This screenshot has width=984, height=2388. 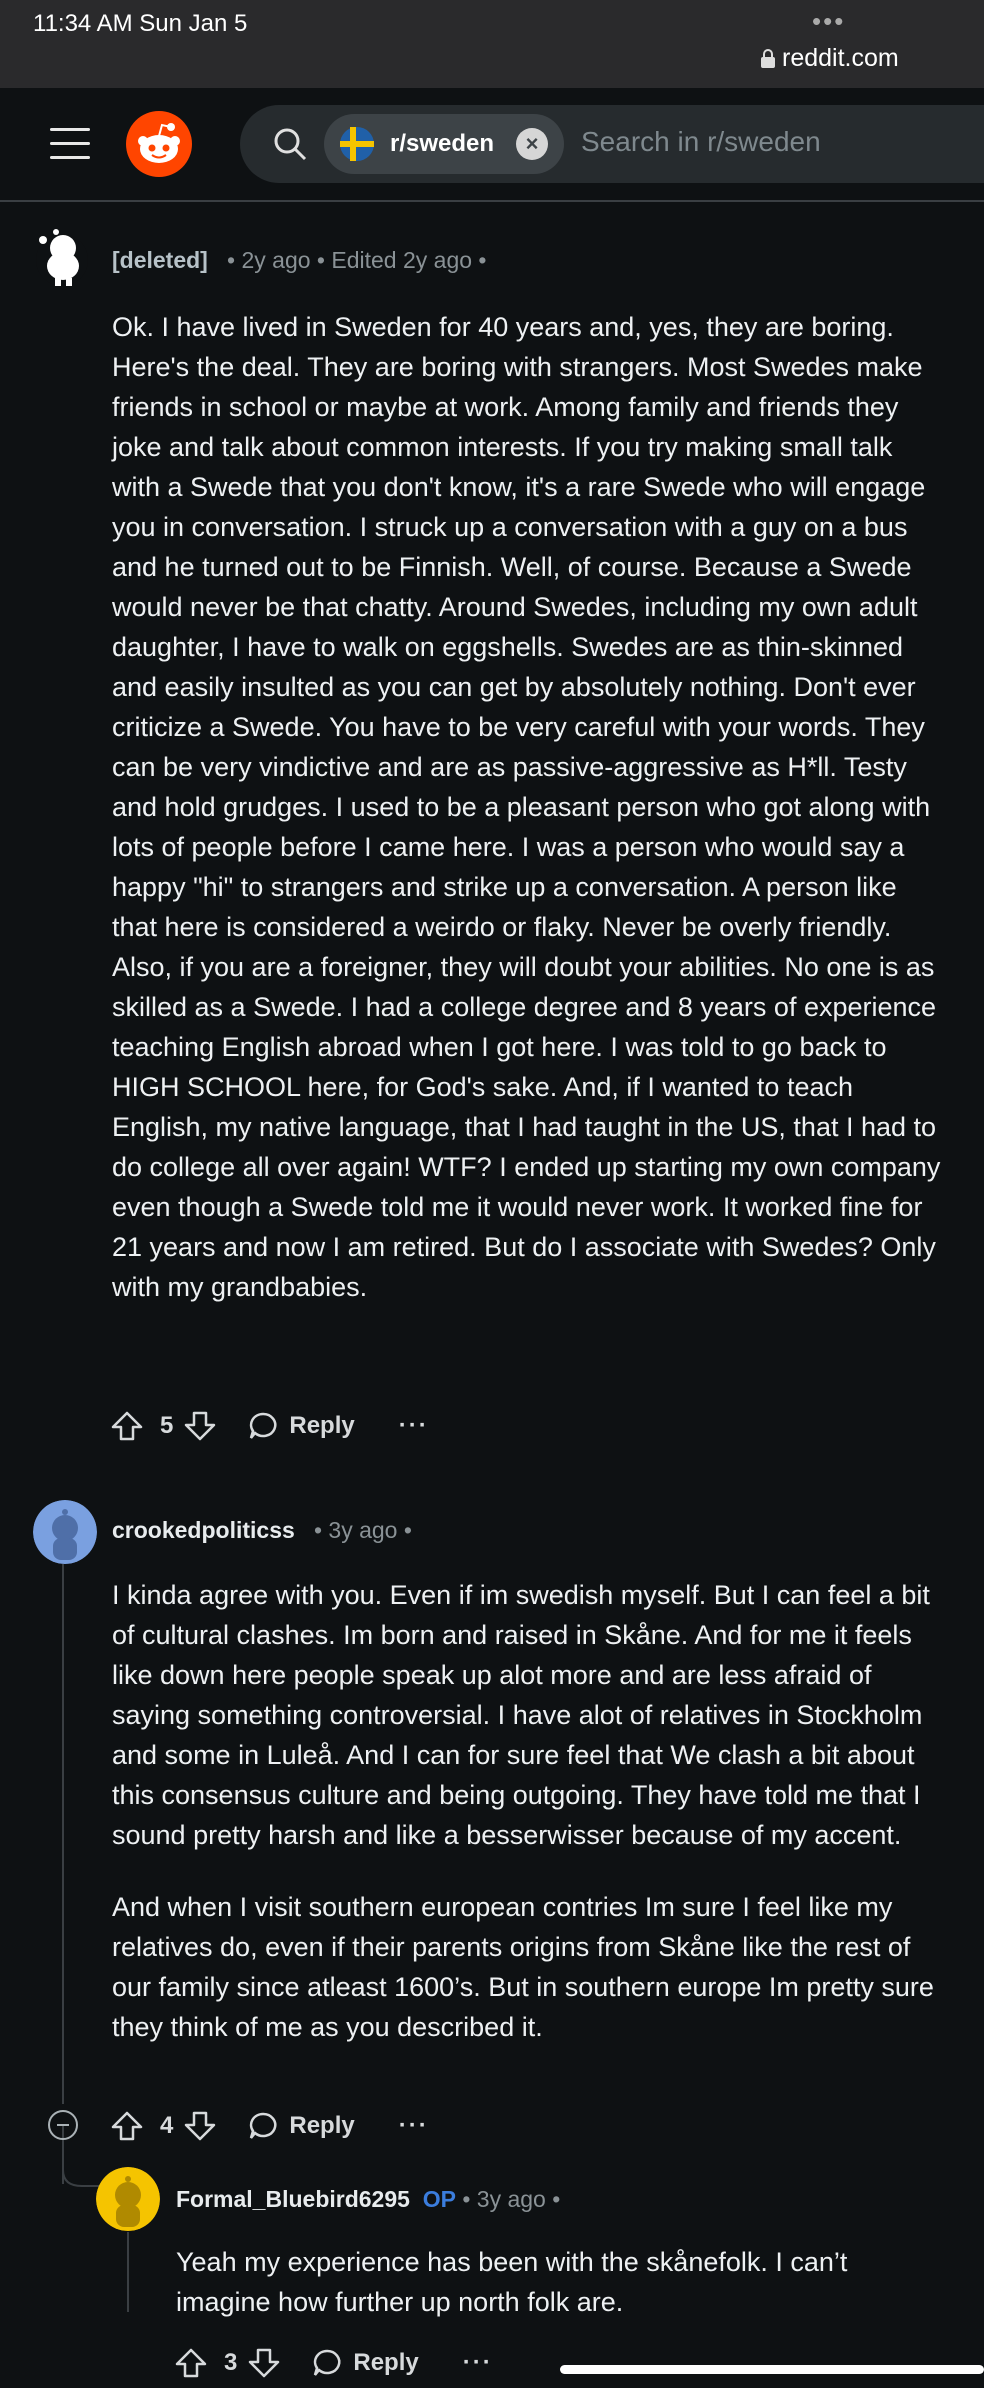 I want to click on collapse-thread-button, so click(x=63, y=2125).